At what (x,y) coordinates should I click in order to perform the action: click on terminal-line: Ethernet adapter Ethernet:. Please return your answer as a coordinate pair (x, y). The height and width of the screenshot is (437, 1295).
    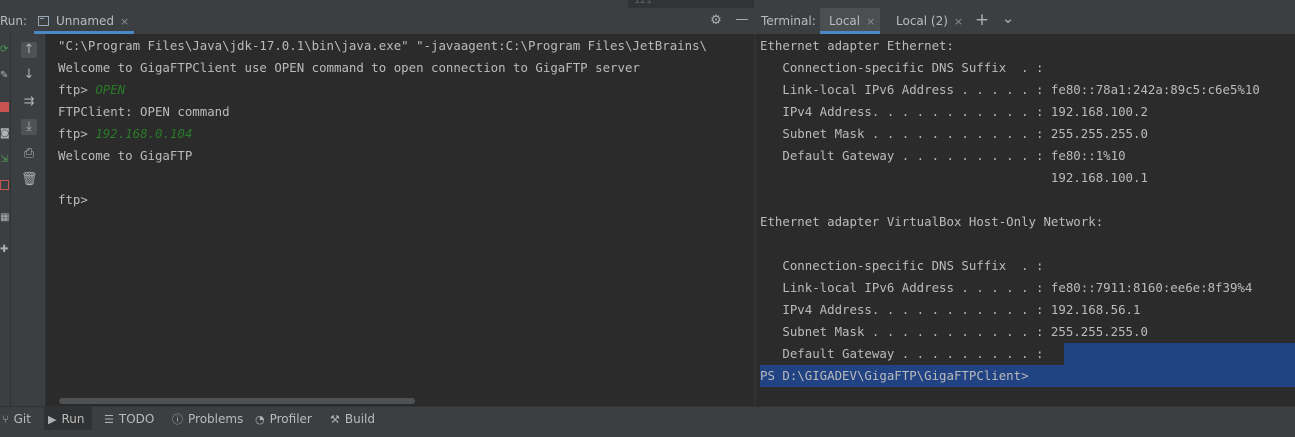
    Looking at the image, I should click on (857, 45).